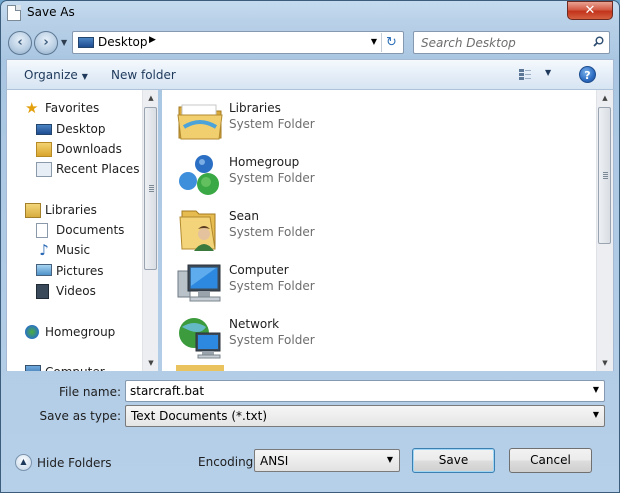 The width and height of the screenshot is (620, 493). Describe the element at coordinates (90, 230) in the screenshot. I see `sidebar-item-label: Documents` at that location.